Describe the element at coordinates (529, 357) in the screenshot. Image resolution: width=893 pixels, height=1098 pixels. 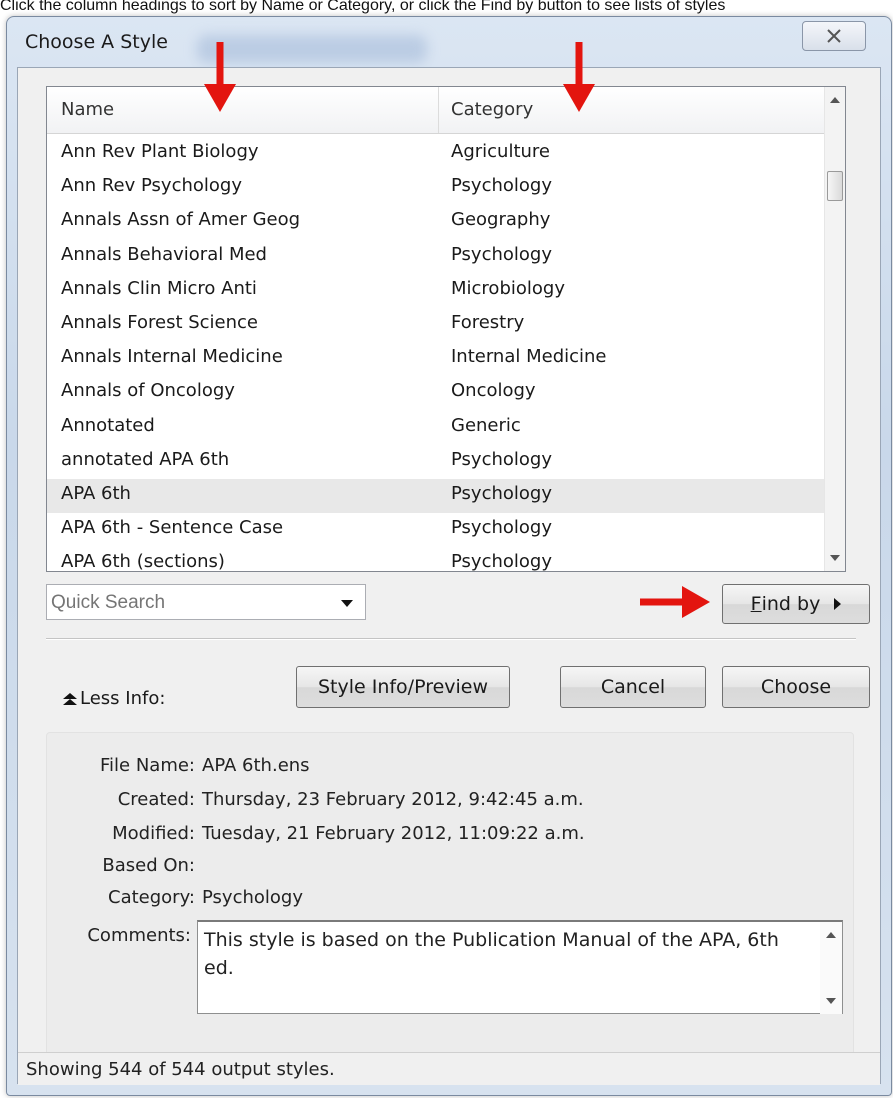
I see `row-category-cell: Internal Medicine` at that location.